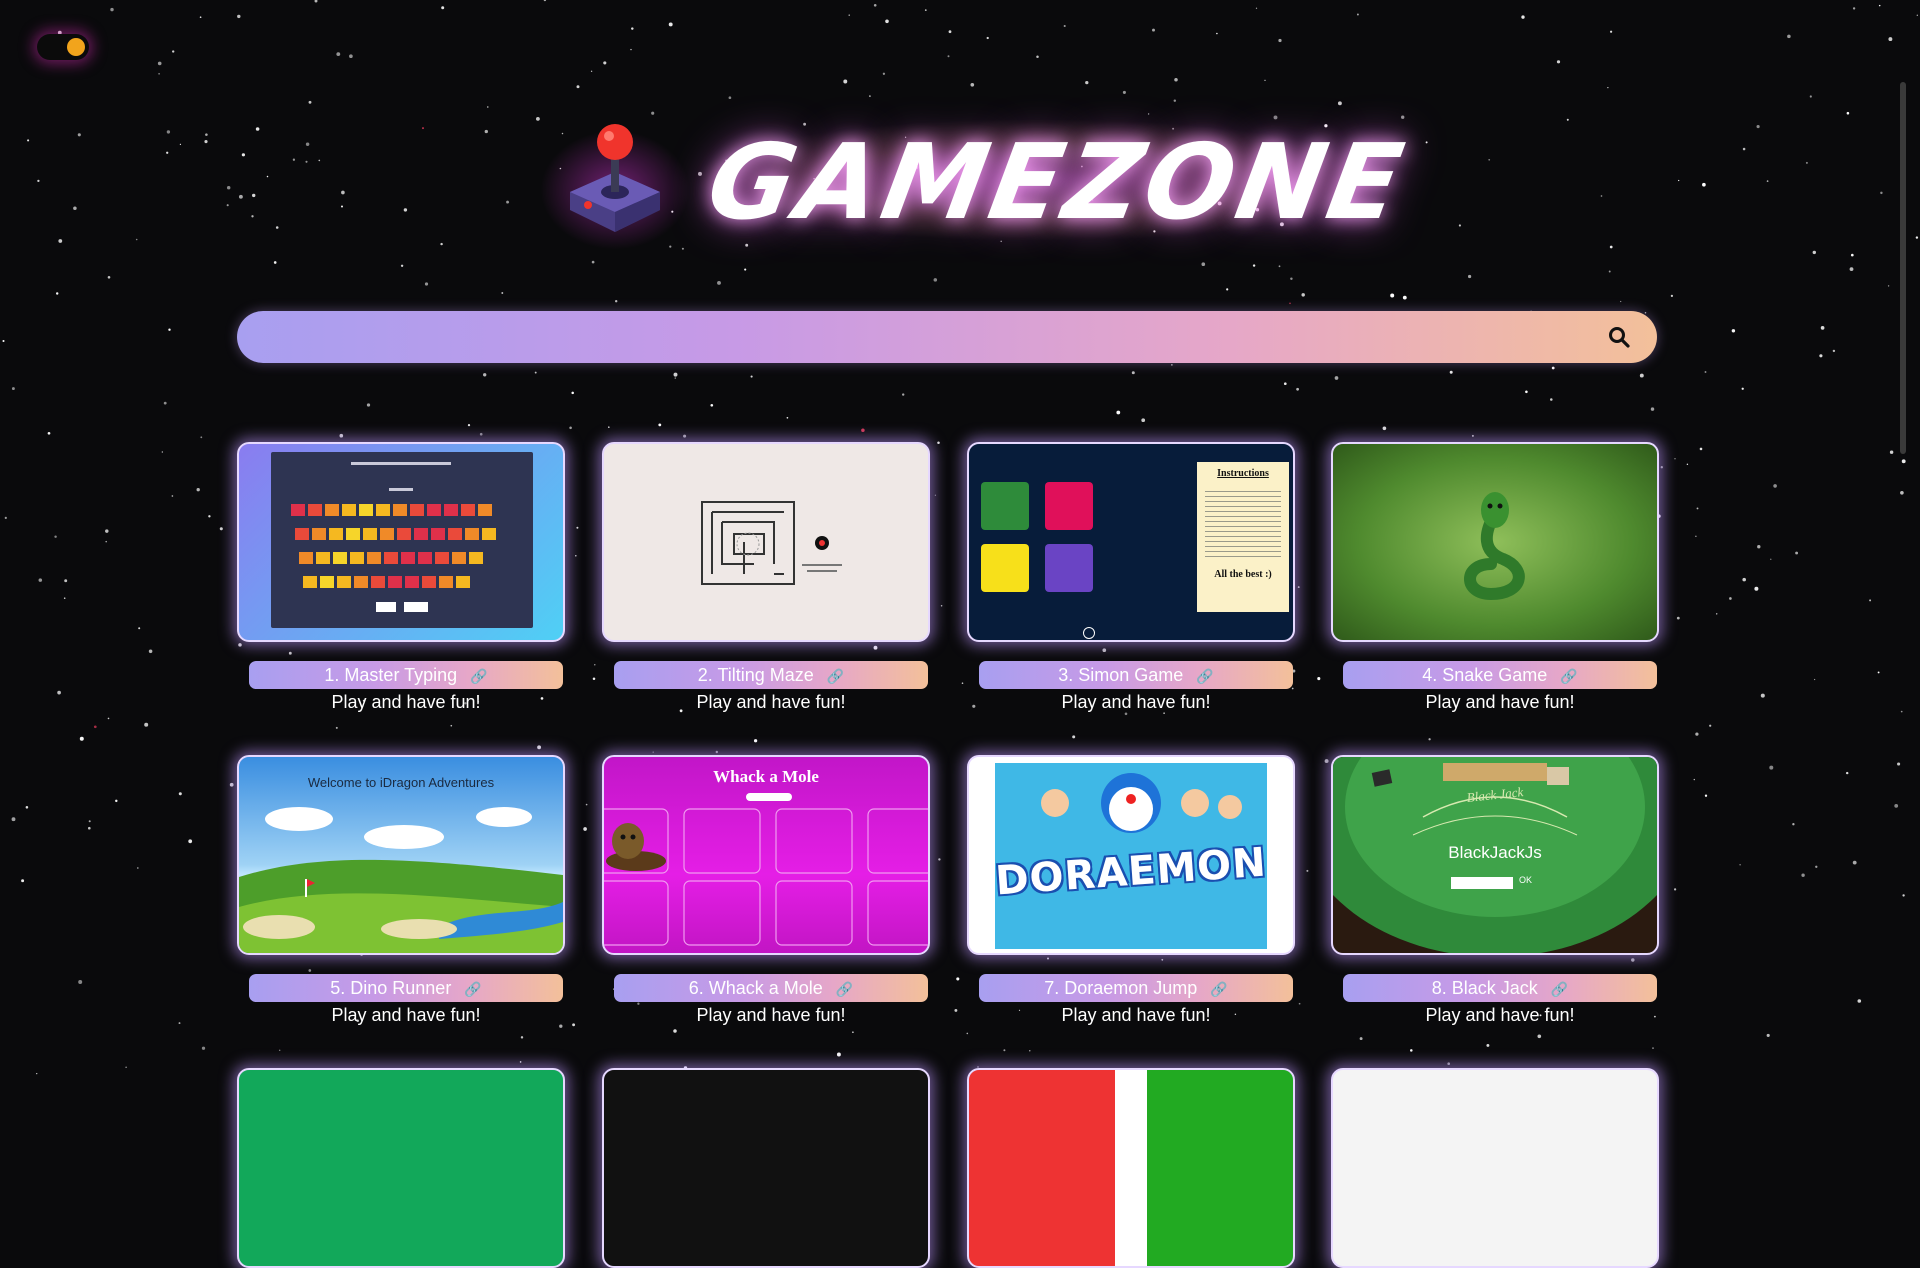 Image resolution: width=1920 pixels, height=1268 pixels. Describe the element at coordinates (765, 675) in the screenshot. I see `game-title: Tilting Maze` at that location.